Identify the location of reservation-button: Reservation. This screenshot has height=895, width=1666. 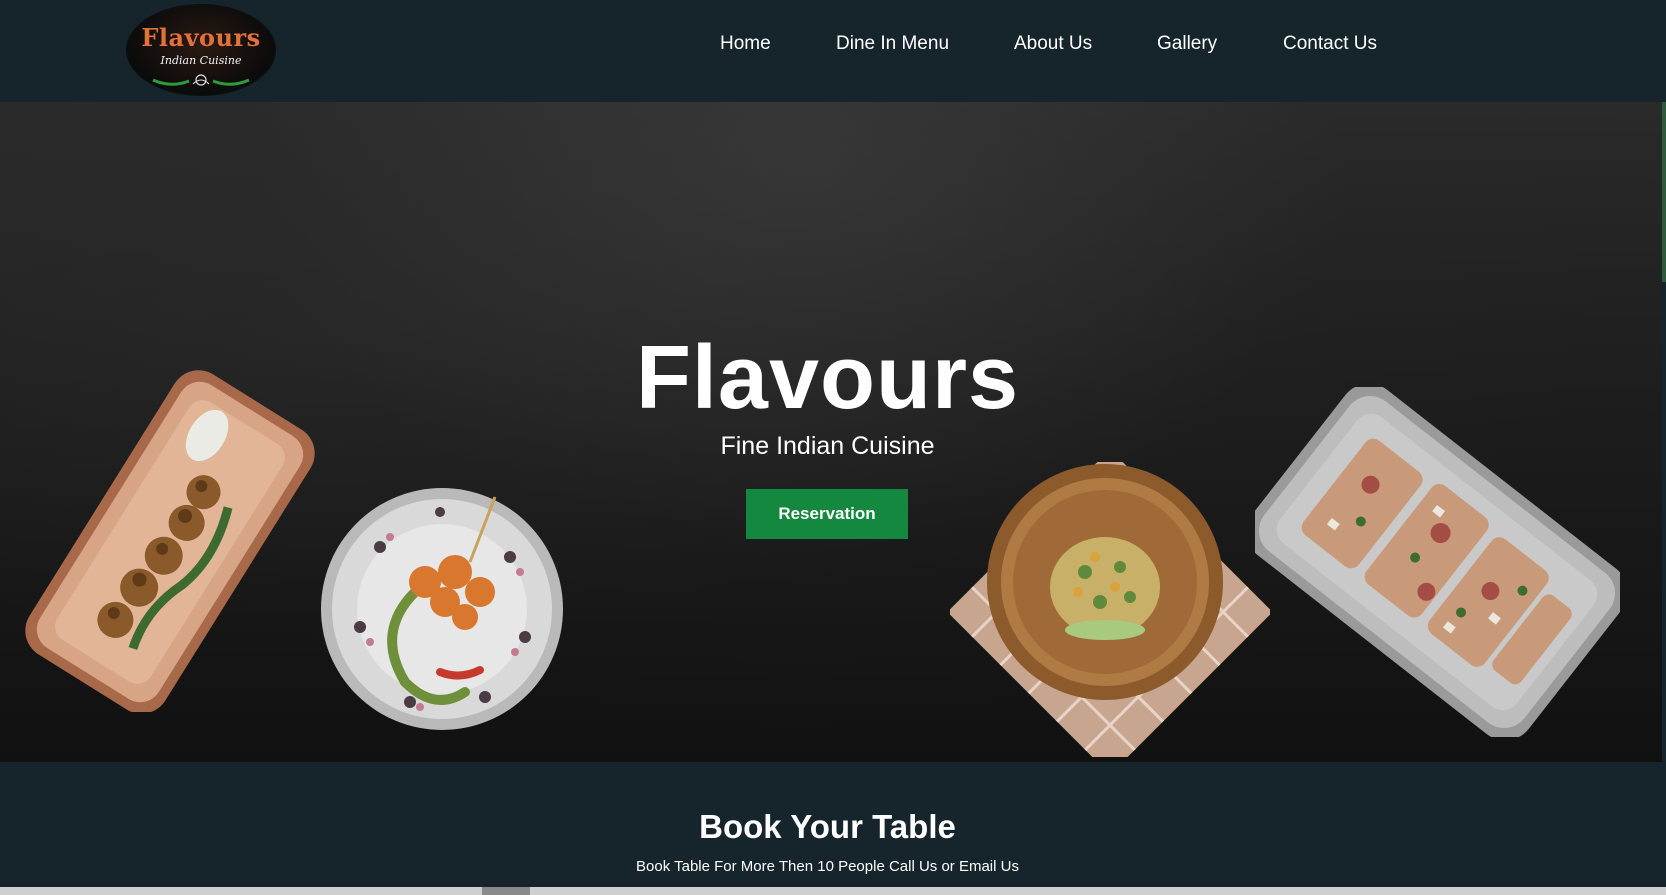
(827, 514).